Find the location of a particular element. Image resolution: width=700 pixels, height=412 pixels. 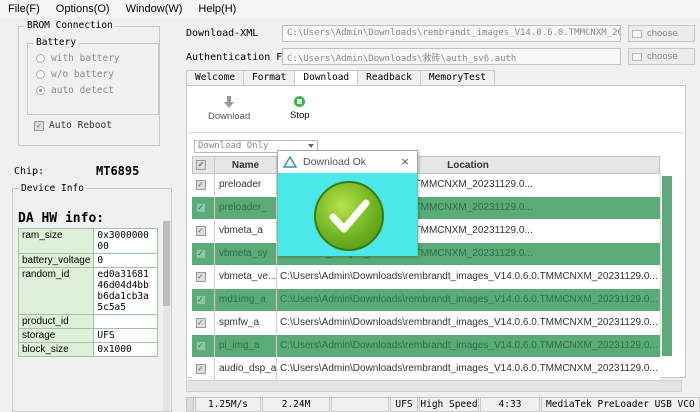

dialog-body is located at coordinates (347, 214).